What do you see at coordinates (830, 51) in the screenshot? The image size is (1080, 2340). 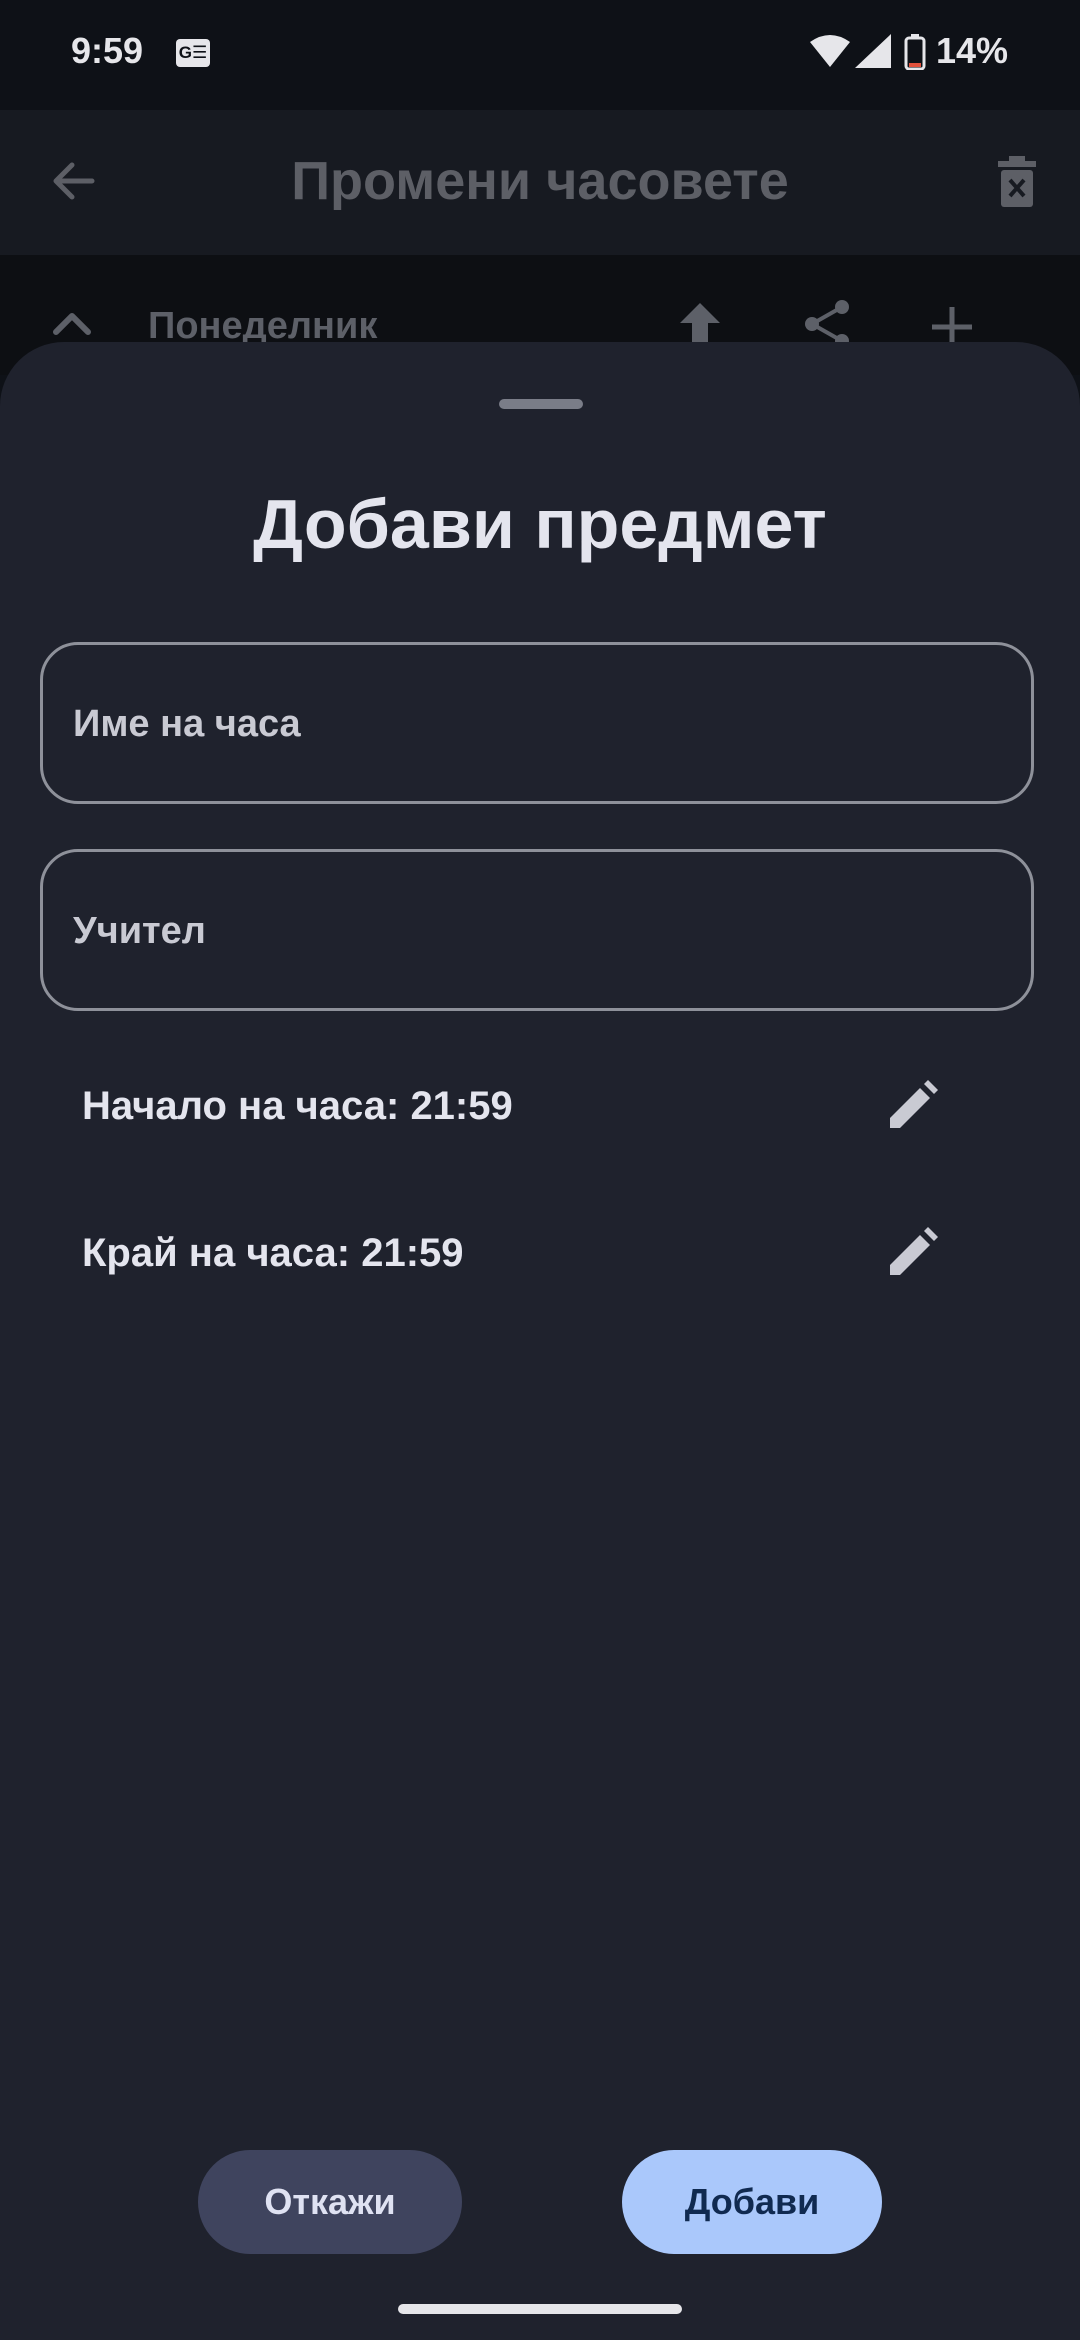 I see `wifi-icon` at bounding box center [830, 51].